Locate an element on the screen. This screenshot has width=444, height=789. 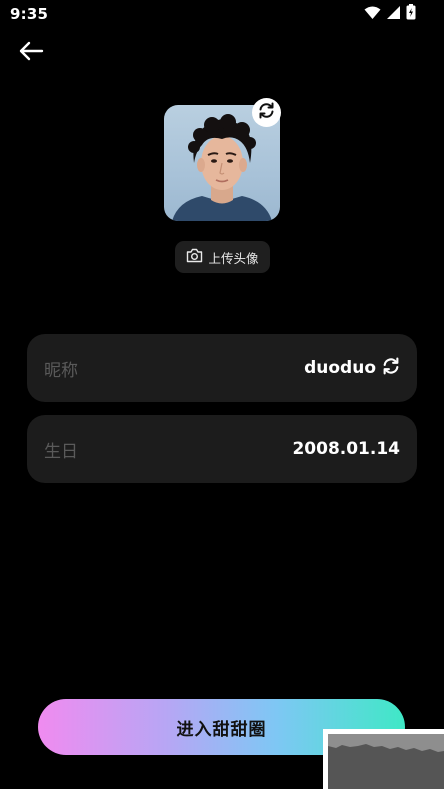
nickname-label: 昵称 is located at coordinates (61, 370).